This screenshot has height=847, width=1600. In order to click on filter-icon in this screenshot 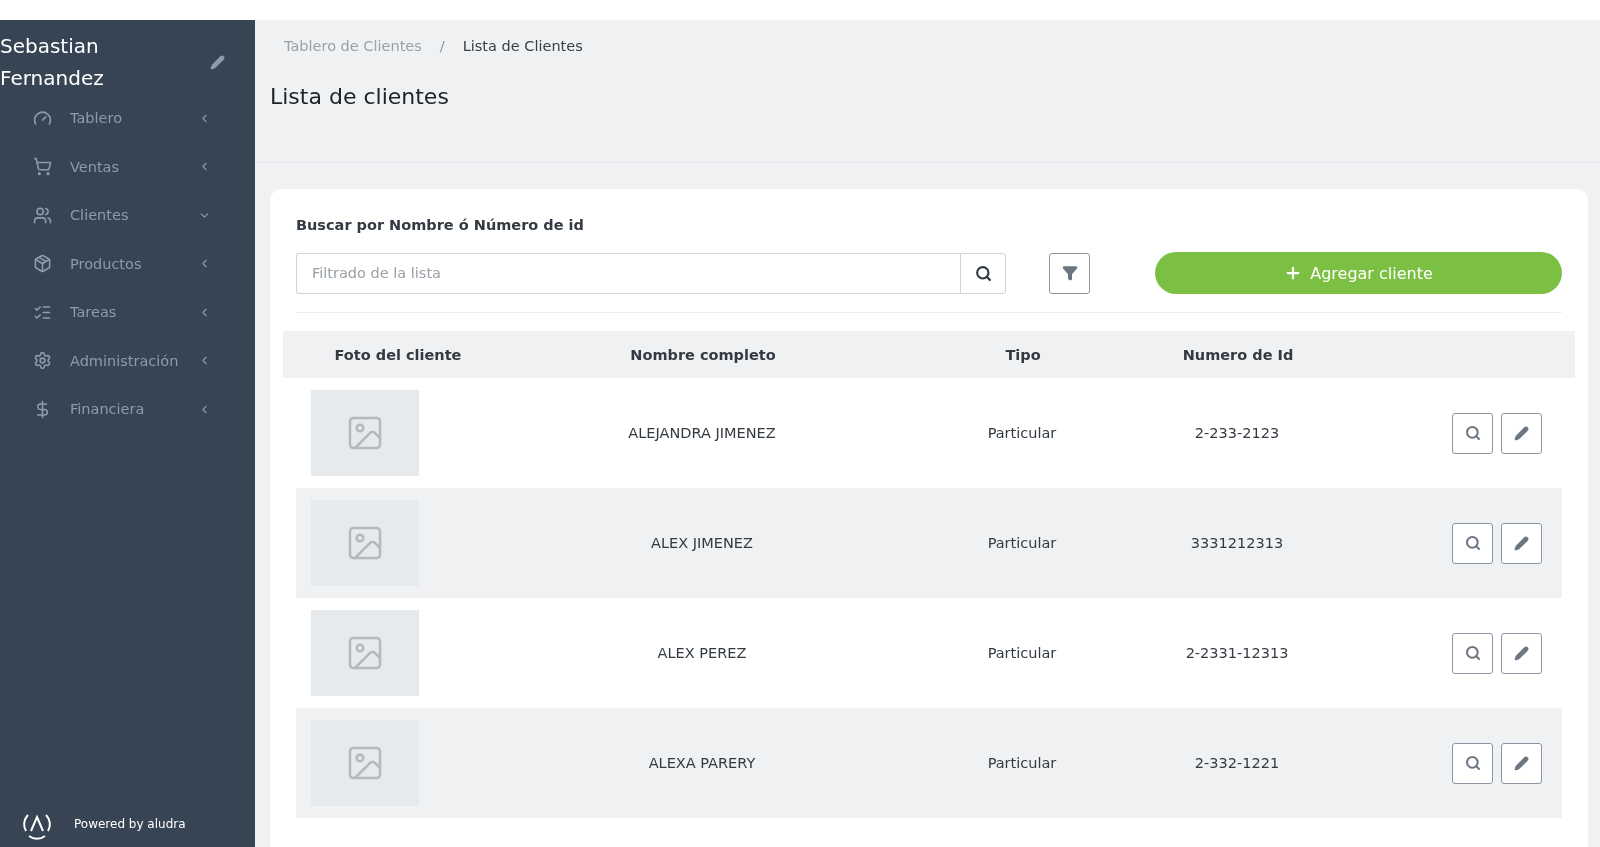, I will do `click(1069, 273)`.